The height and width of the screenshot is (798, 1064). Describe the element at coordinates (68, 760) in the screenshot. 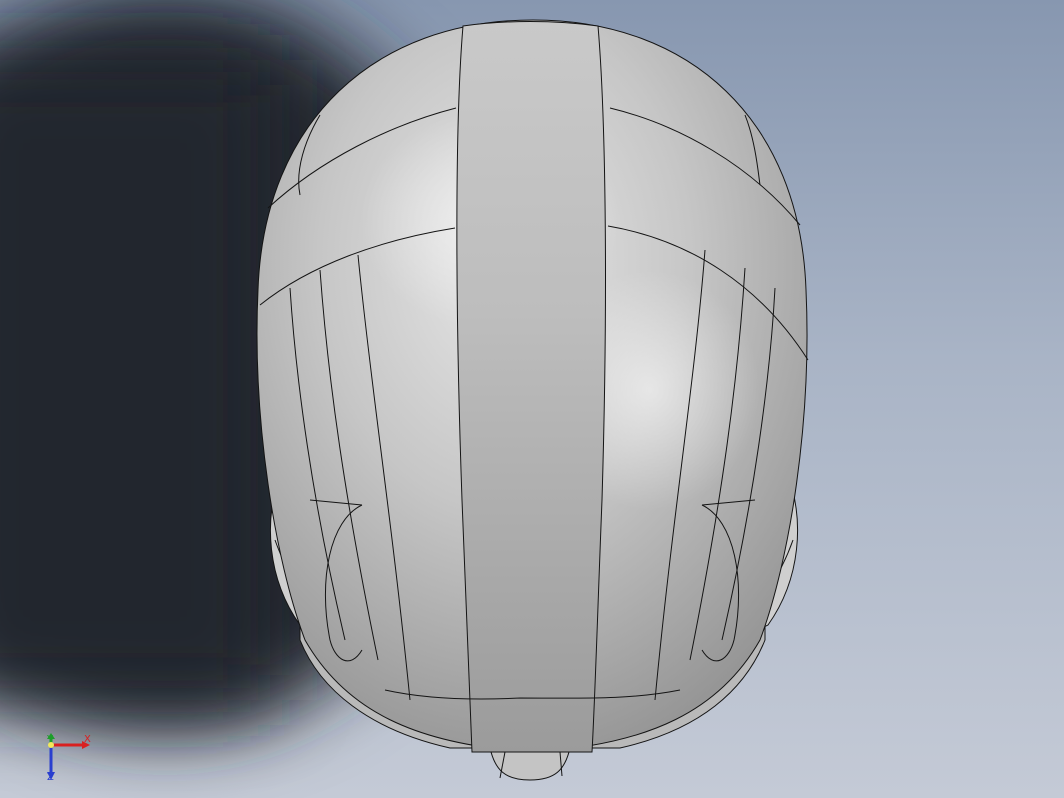

I see `coordinate-triad: X Y Z` at that location.